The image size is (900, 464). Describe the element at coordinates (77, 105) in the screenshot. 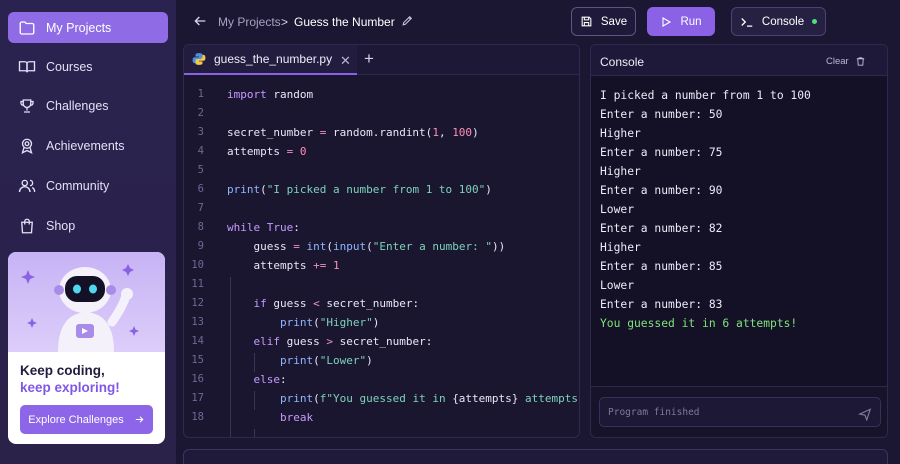

I see `sidebar-item-label: Challenges` at that location.